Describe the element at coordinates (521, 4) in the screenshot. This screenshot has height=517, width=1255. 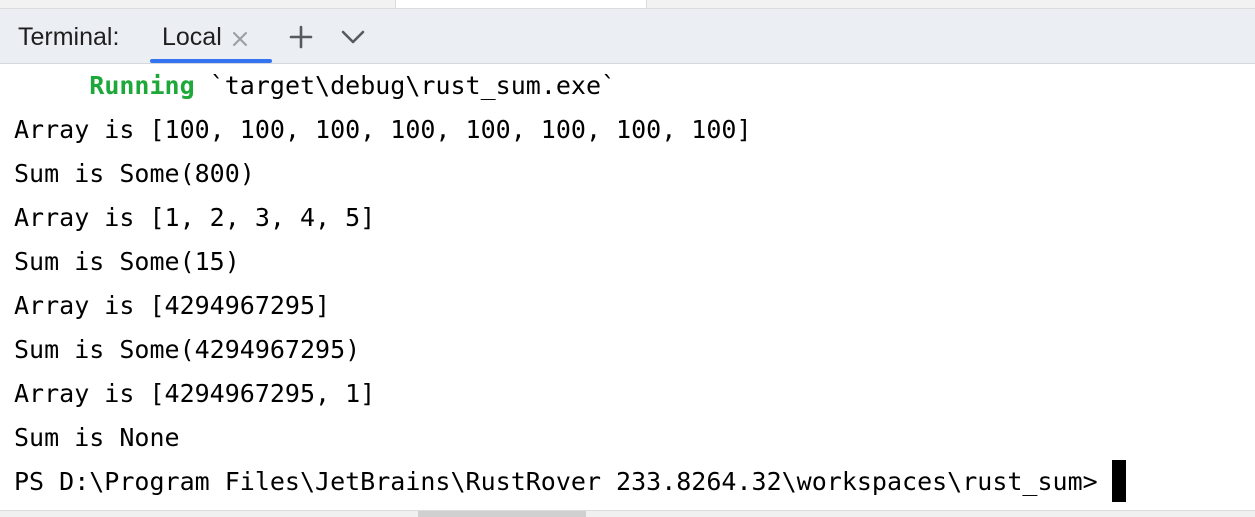
I see `editor-tab-segment` at that location.